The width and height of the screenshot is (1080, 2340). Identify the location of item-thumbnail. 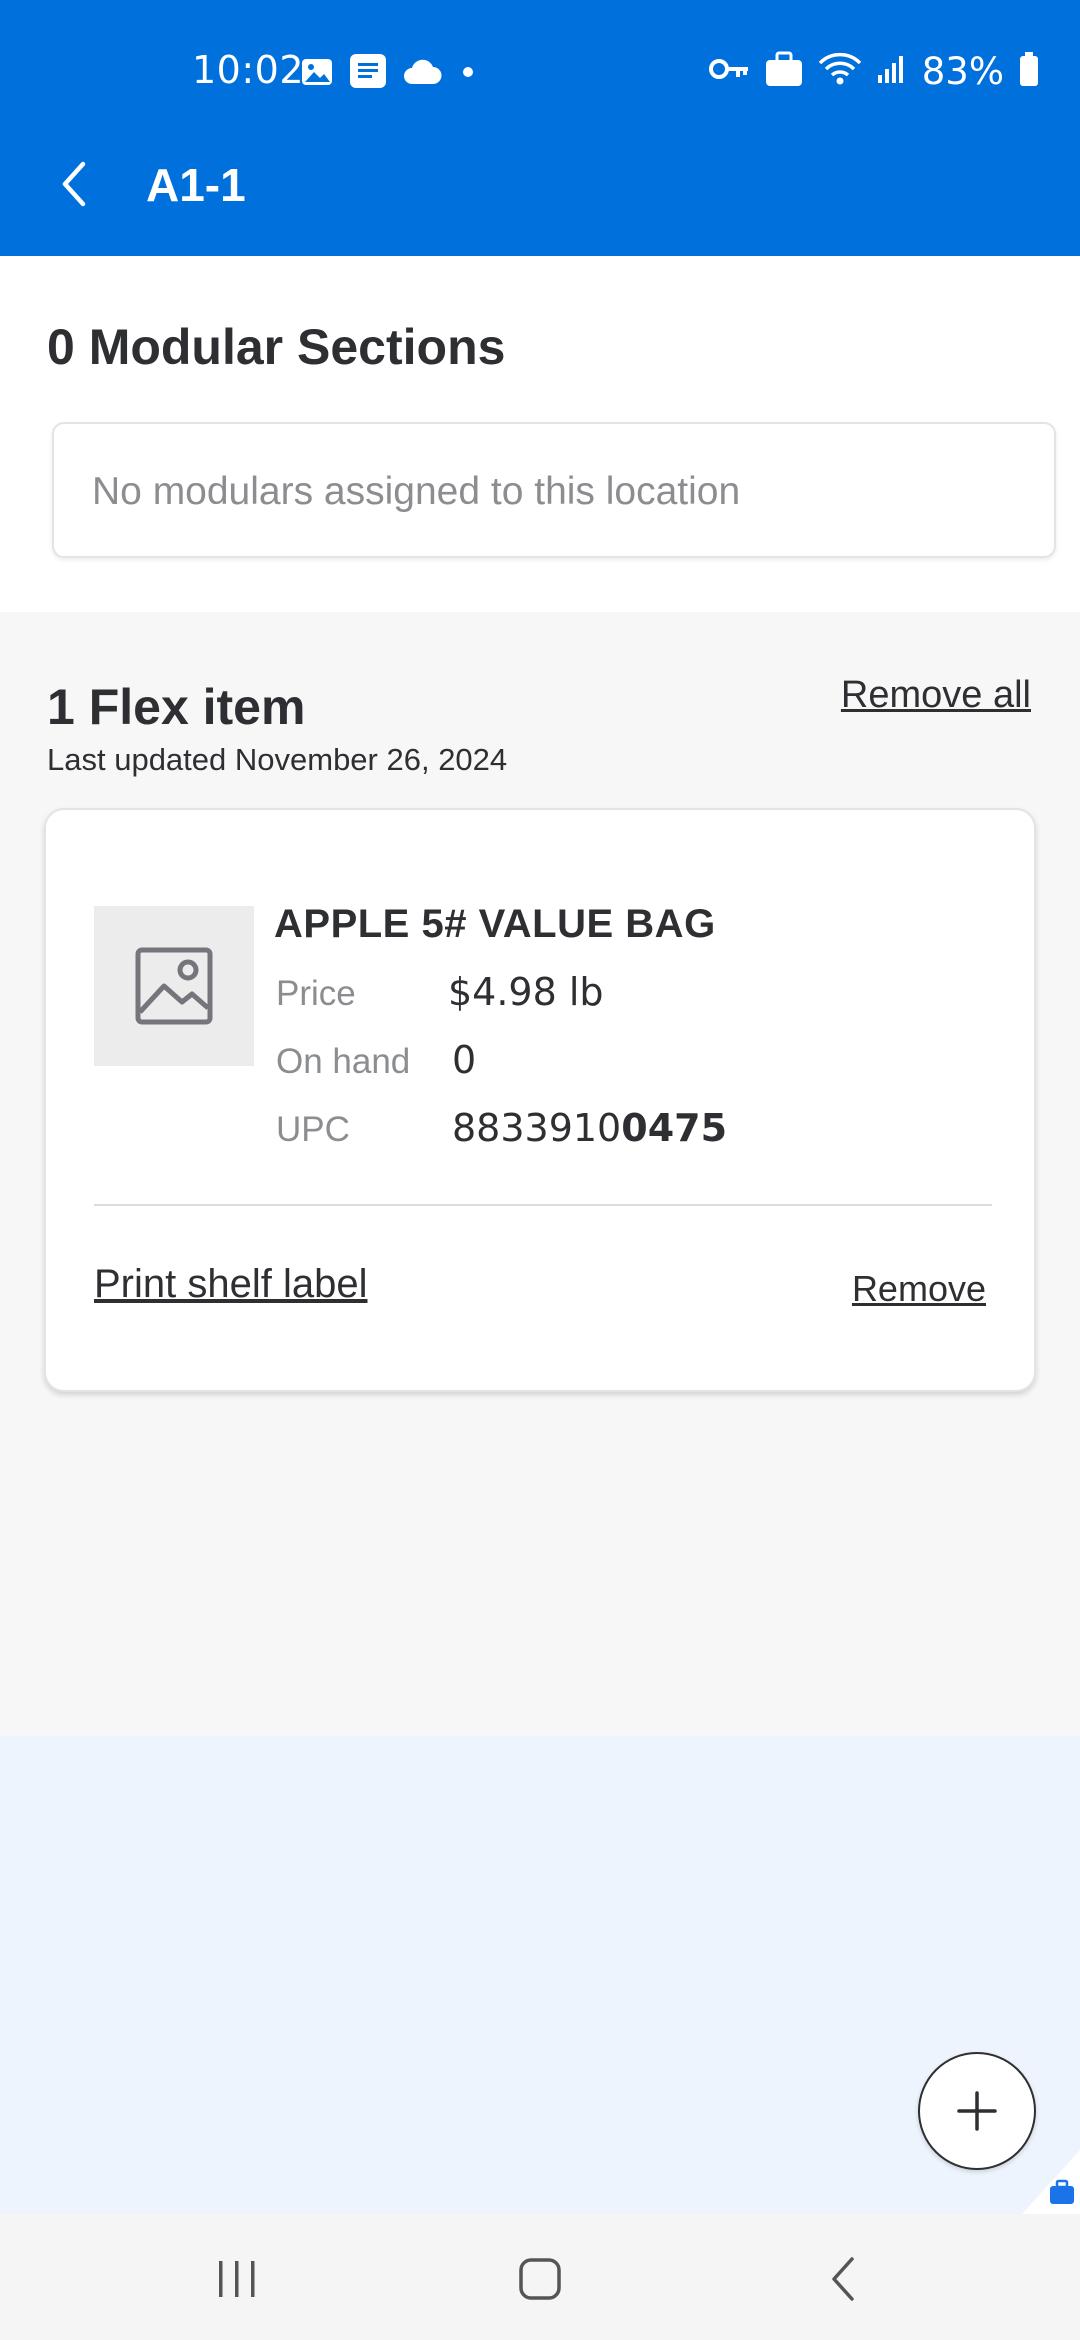
(174, 986).